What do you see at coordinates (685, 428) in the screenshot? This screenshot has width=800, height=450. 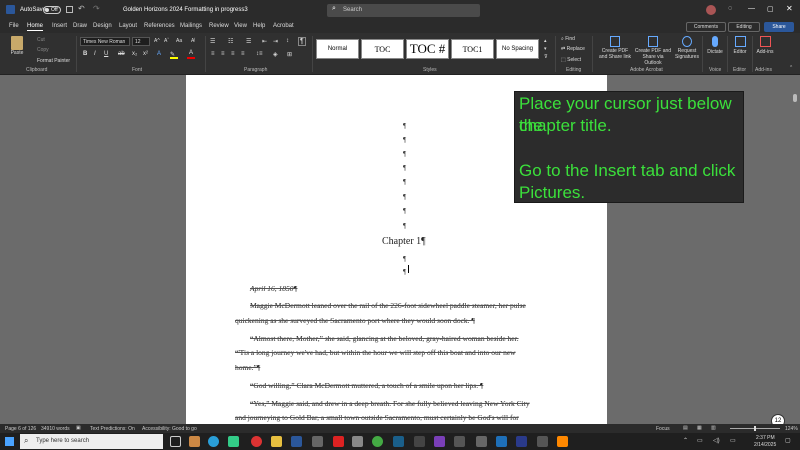 I see `read-mode-icon: ▤` at bounding box center [685, 428].